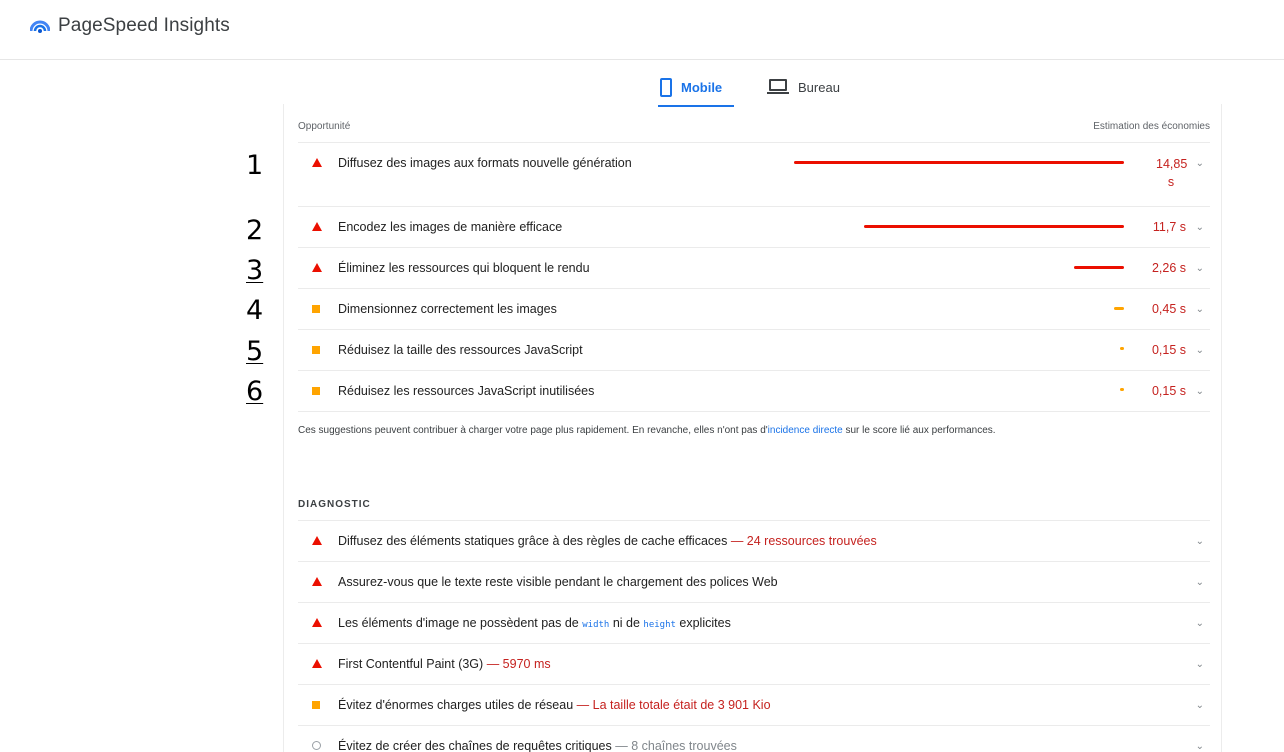  Describe the element at coordinates (334, 504) in the screenshot. I see `diagnostic-heading: DIAGNOSTIC` at that location.